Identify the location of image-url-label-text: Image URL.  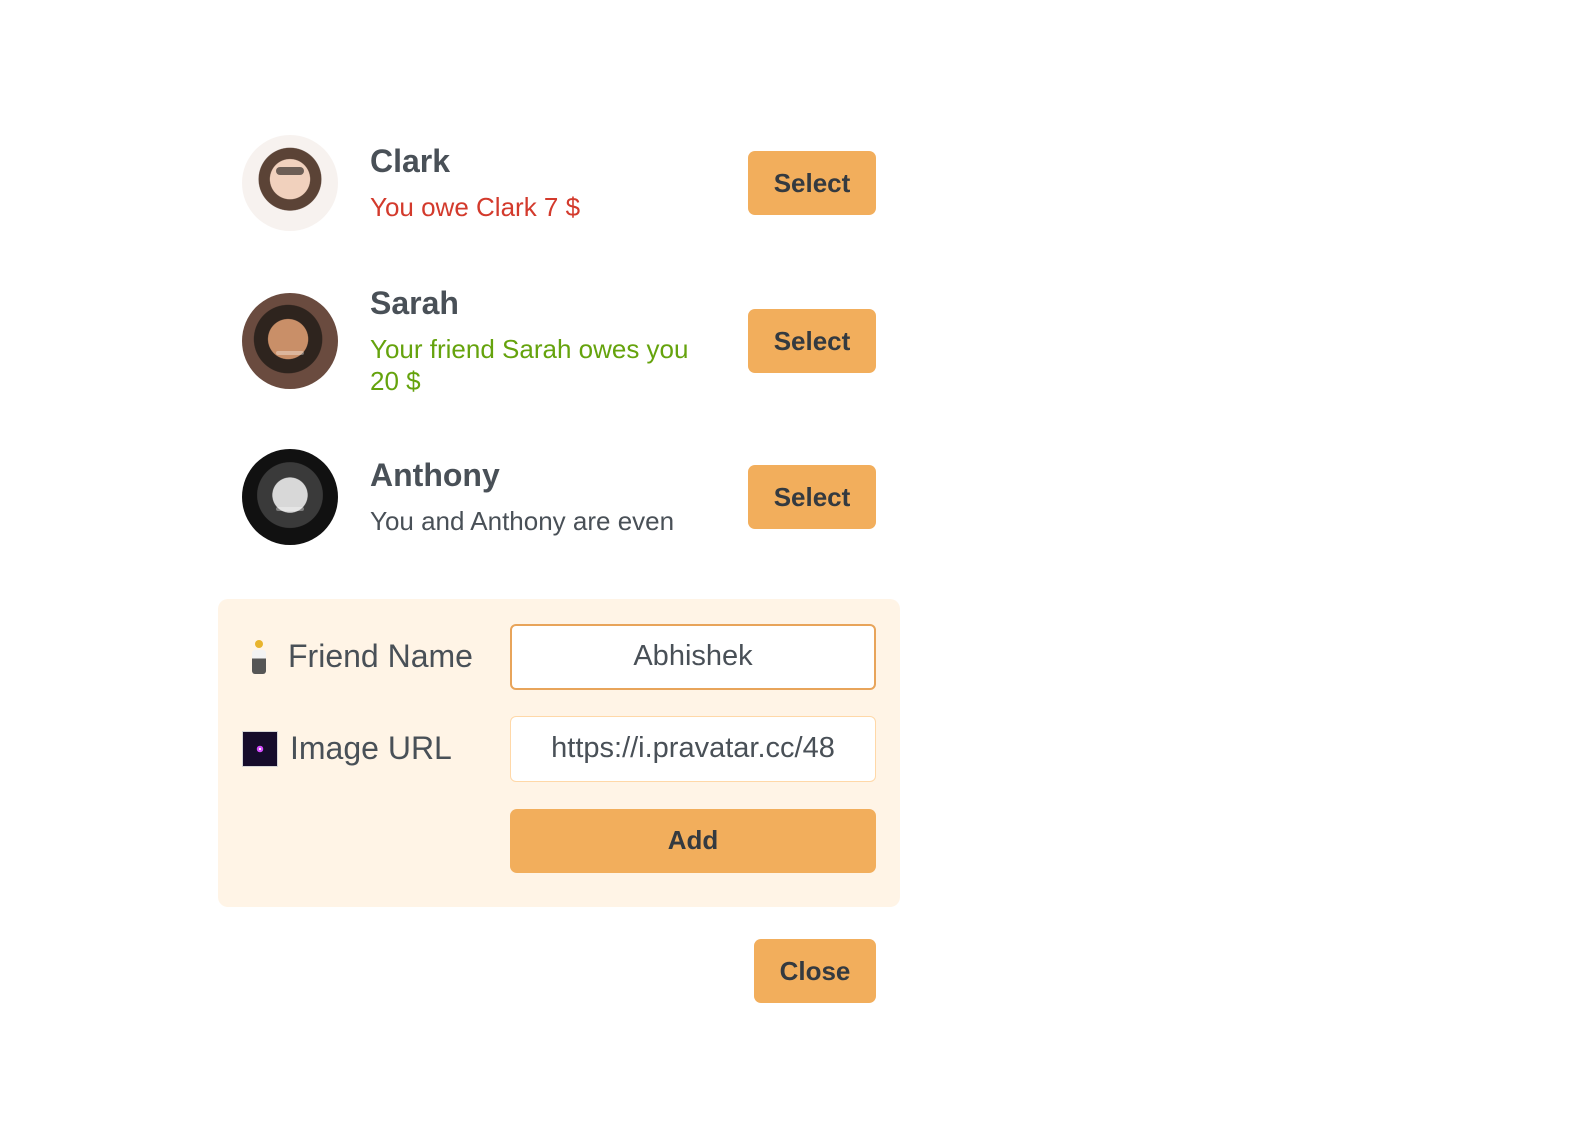
(371, 748).